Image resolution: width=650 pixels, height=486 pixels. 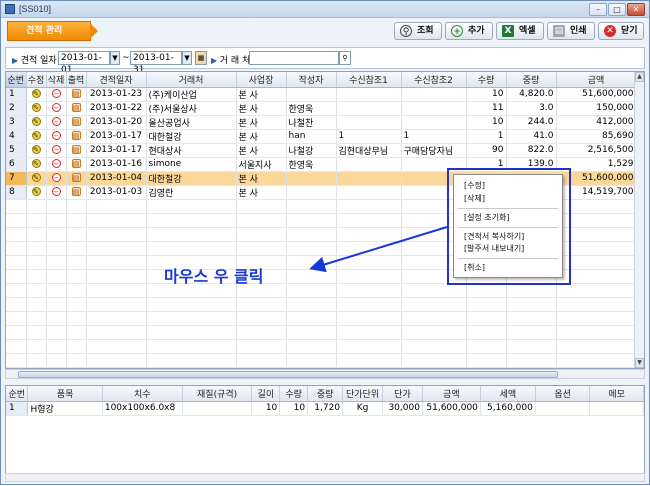 What do you see at coordinates (214, 276) in the screenshot?
I see `right-click-annotation: 마우스 우 클릭` at bounding box center [214, 276].